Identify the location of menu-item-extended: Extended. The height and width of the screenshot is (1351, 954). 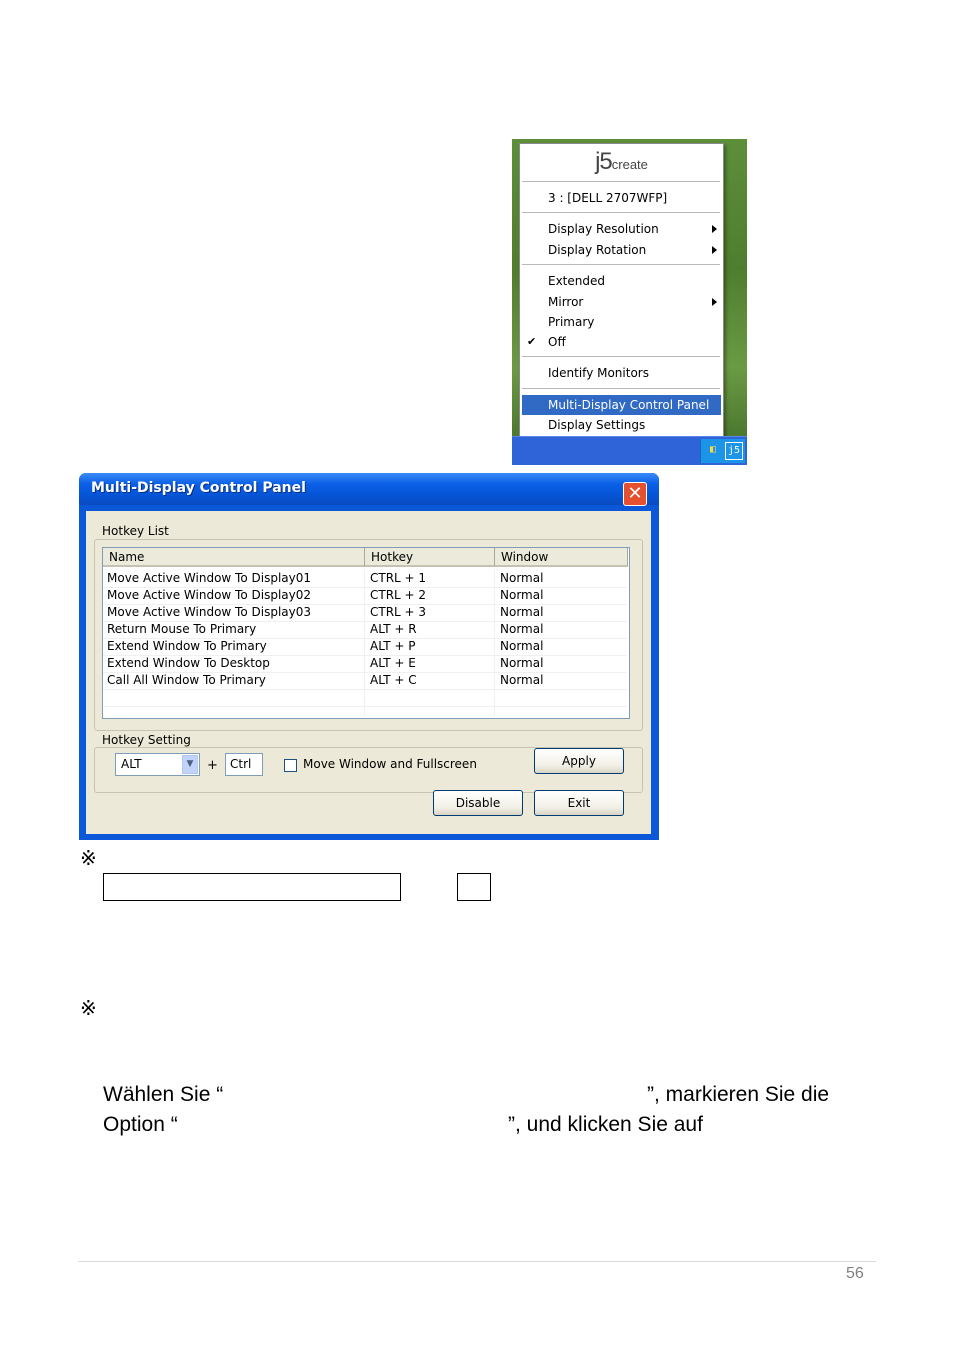
(621, 281).